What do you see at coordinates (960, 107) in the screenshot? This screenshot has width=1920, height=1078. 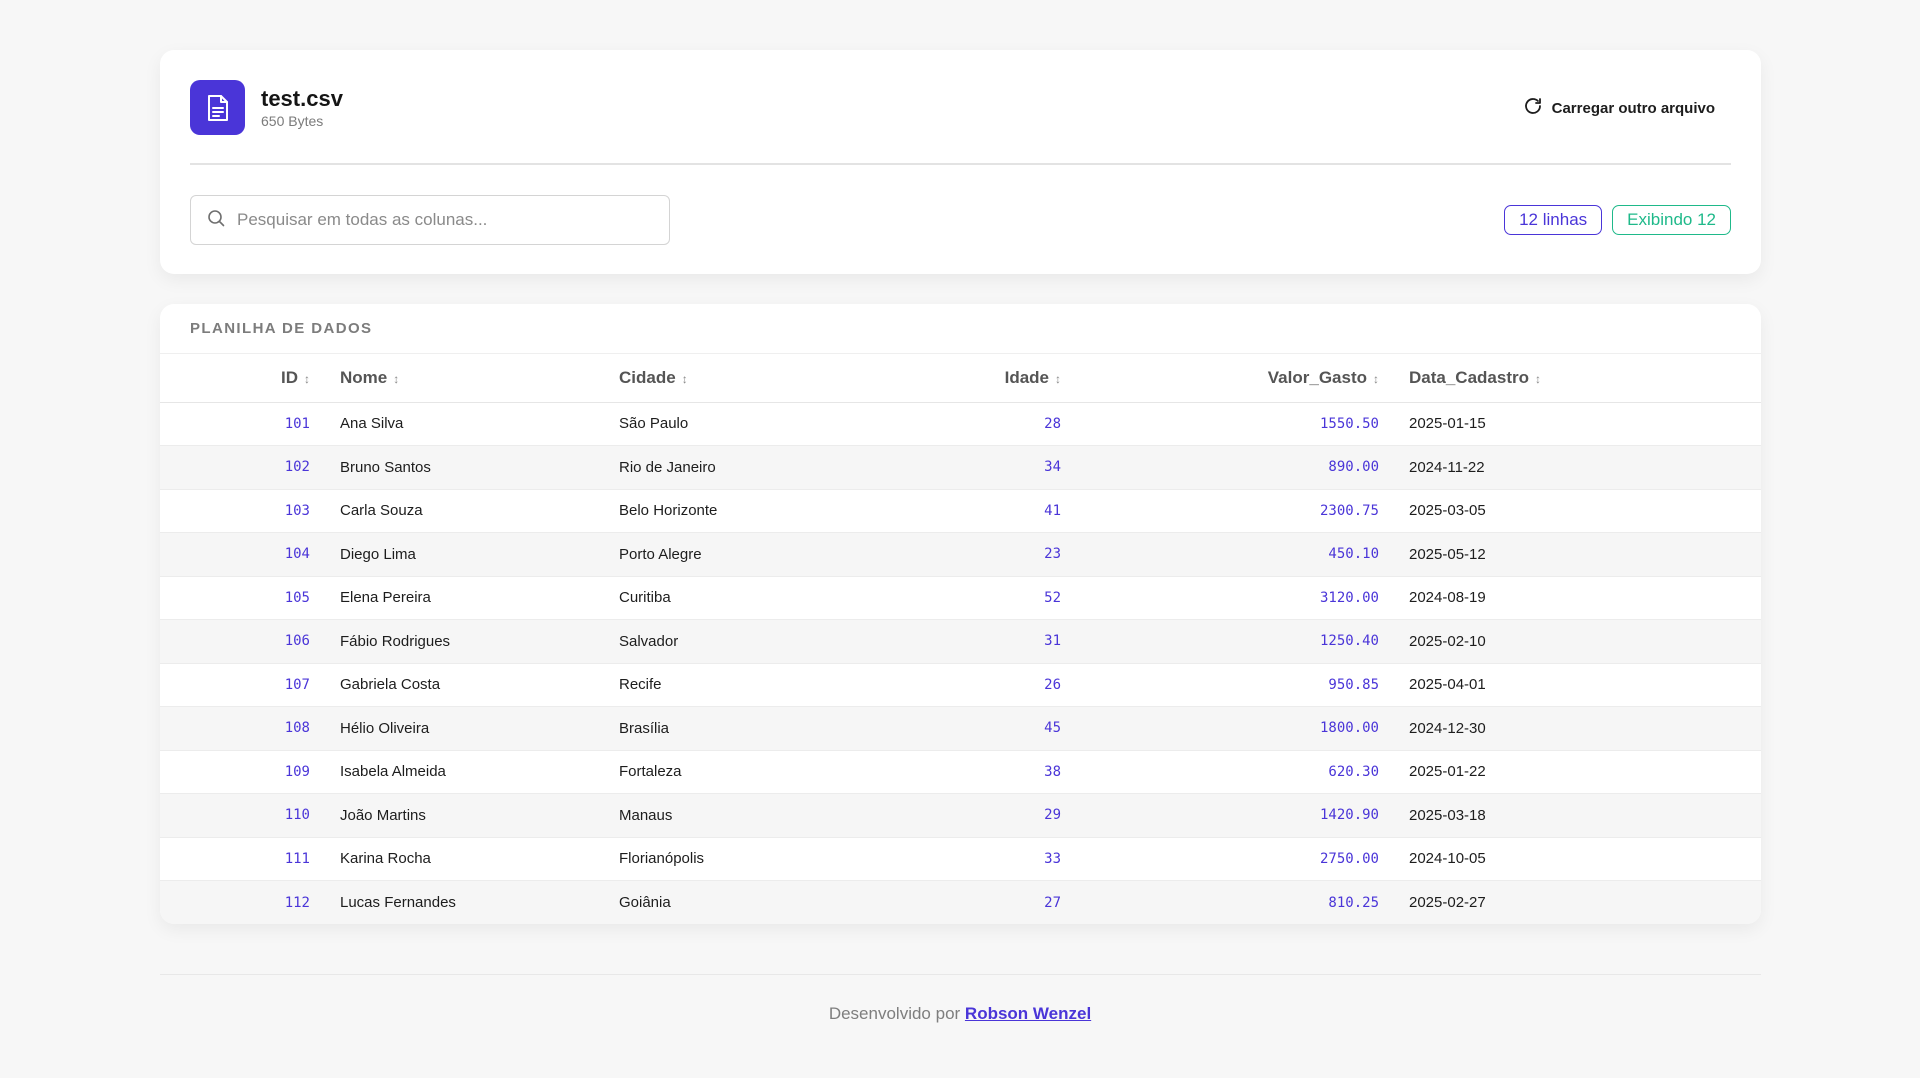 I see `file-info: test.csv 650 Bytes` at bounding box center [960, 107].